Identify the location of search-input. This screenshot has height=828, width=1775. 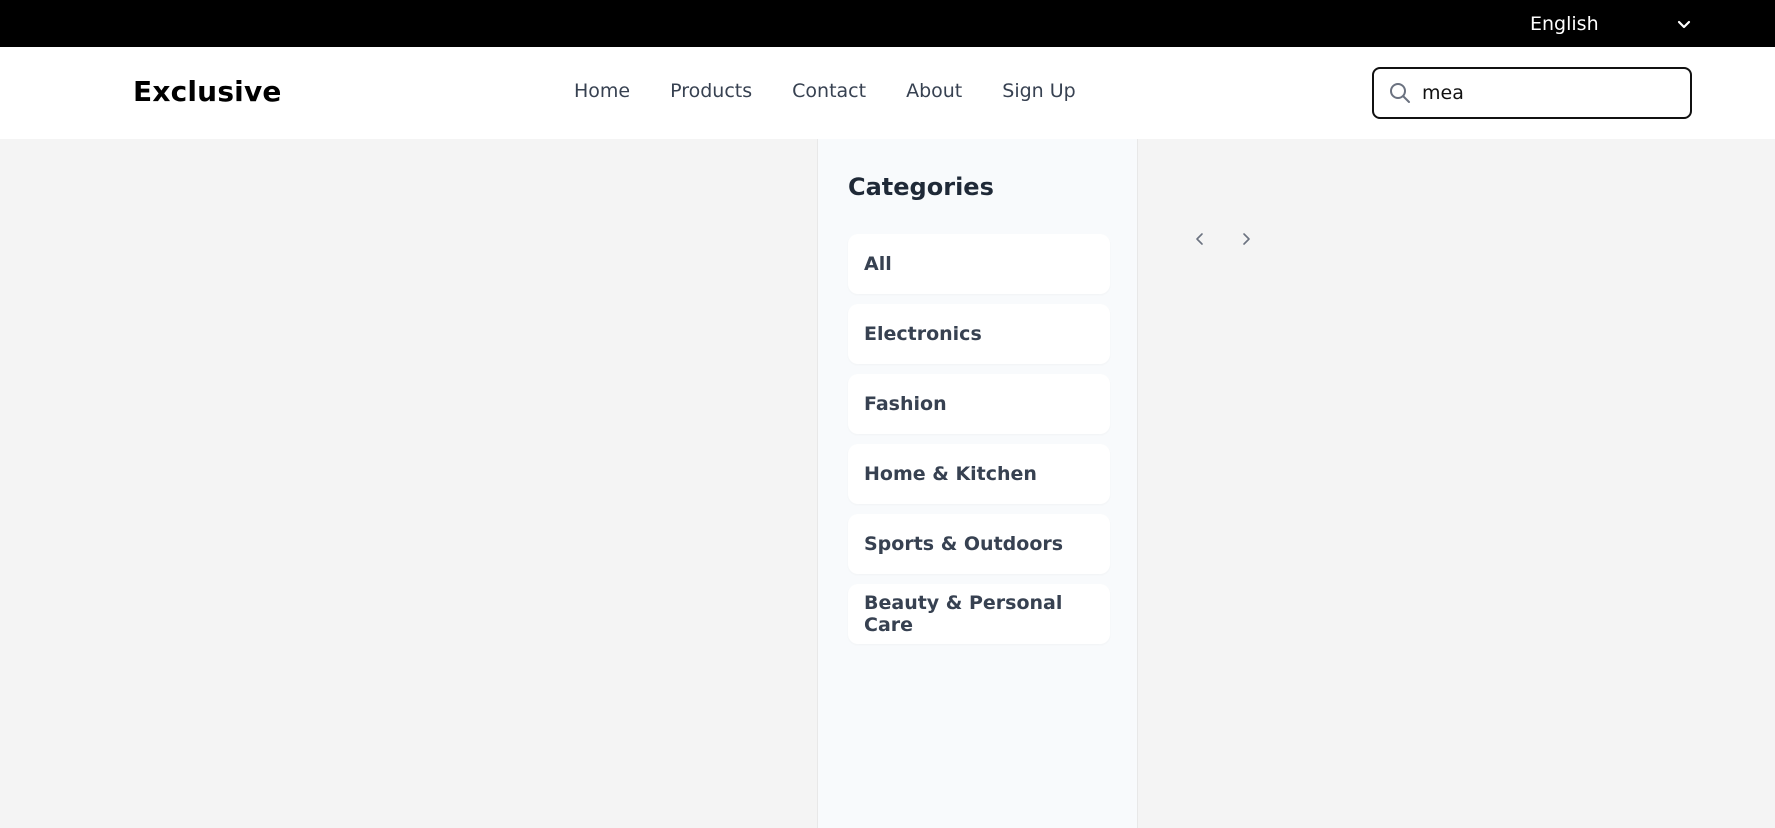
(1547, 93).